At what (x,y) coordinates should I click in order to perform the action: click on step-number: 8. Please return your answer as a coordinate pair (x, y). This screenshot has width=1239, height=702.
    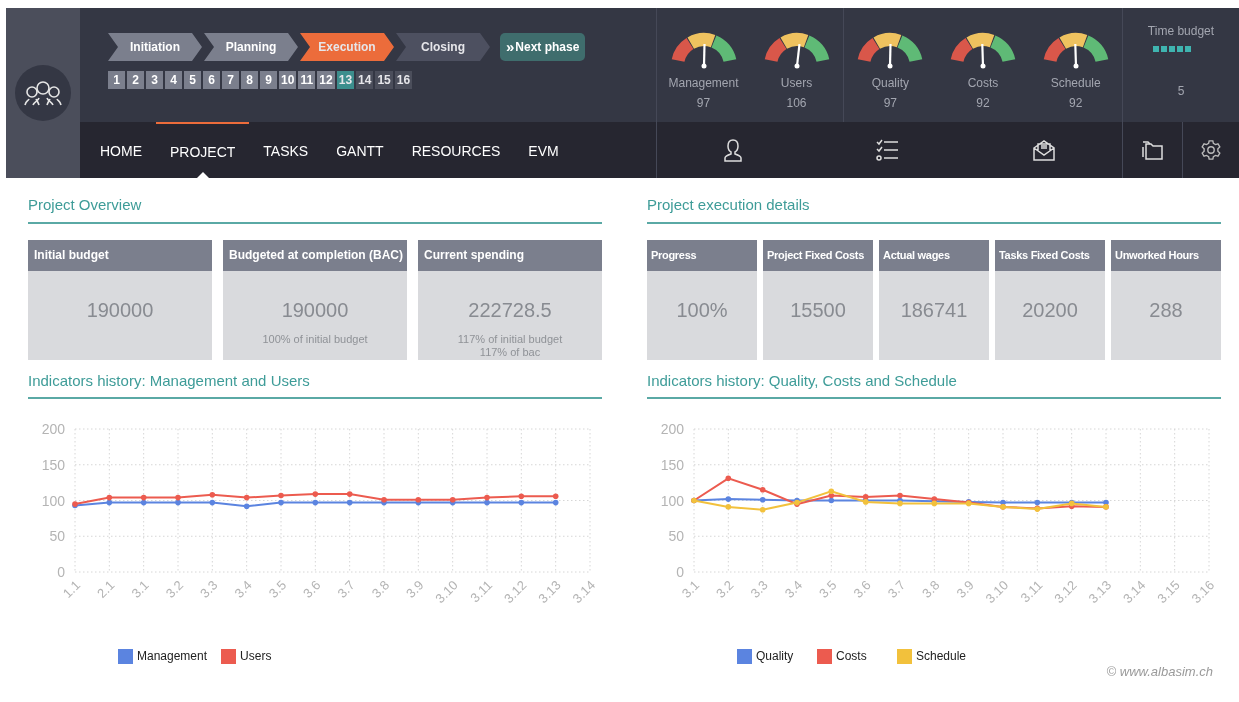
    Looking at the image, I should click on (249, 80).